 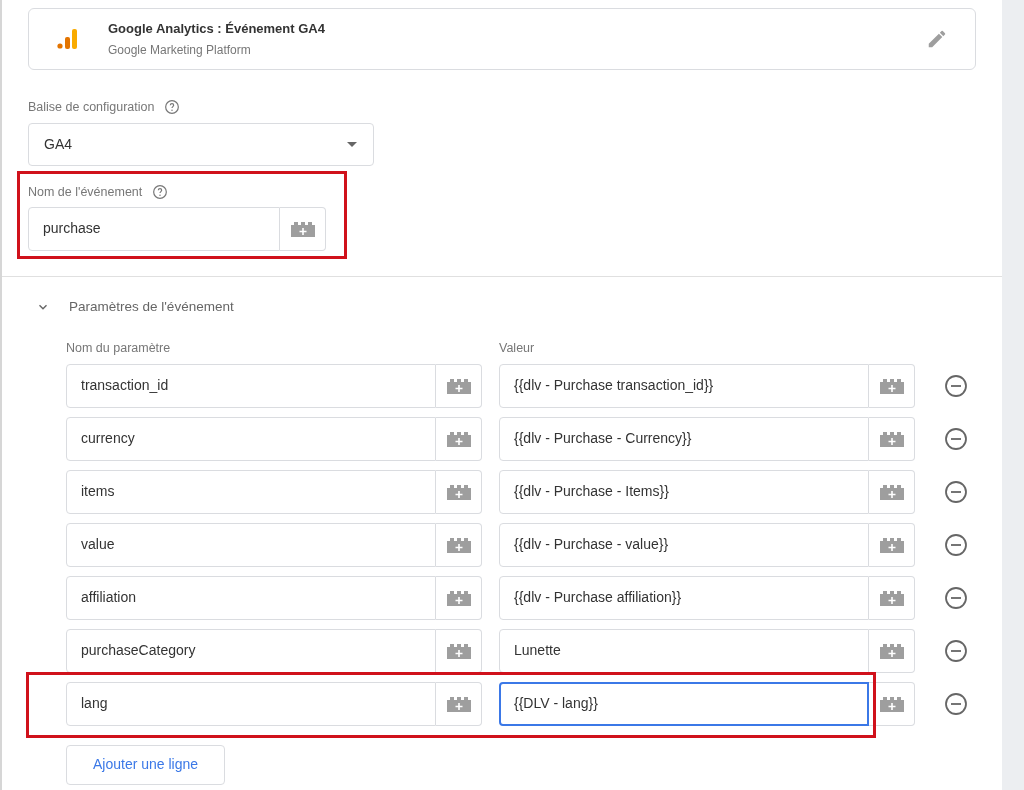 What do you see at coordinates (216, 29) in the screenshot?
I see `tag-type-title: Google Analytics : Événement GA4` at bounding box center [216, 29].